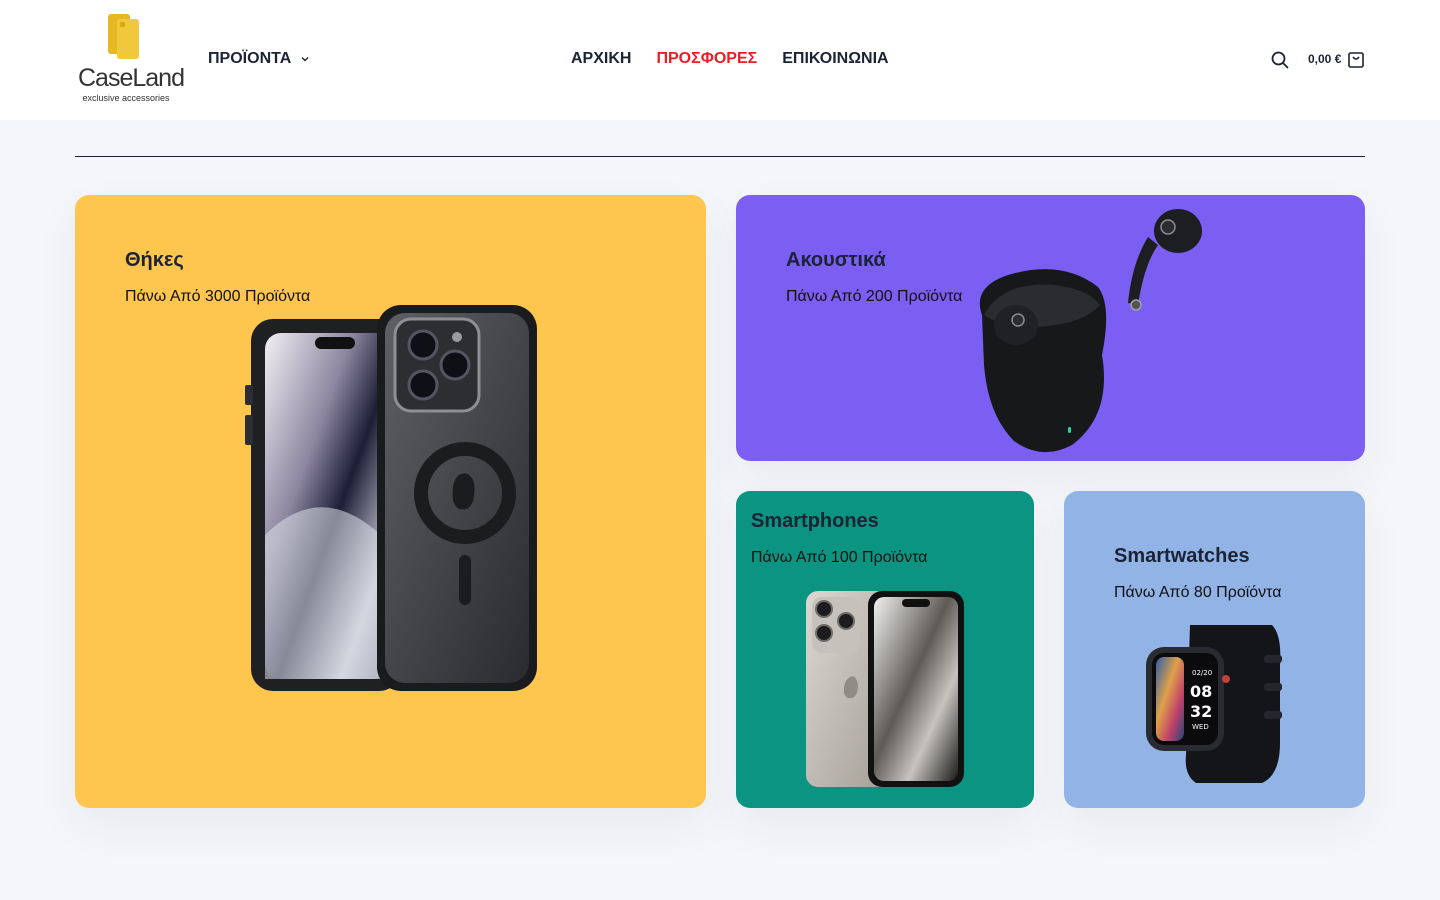 The height and width of the screenshot is (900, 1440). What do you see at coordinates (1090, 331) in the screenshot?
I see `earbuds-image` at bounding box center [1090, 331].